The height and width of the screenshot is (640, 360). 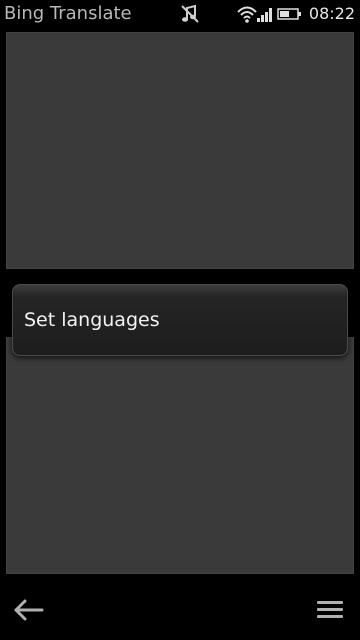 I want to click on menu-item-set-languages: Set languages, so click(x=180, y=320).